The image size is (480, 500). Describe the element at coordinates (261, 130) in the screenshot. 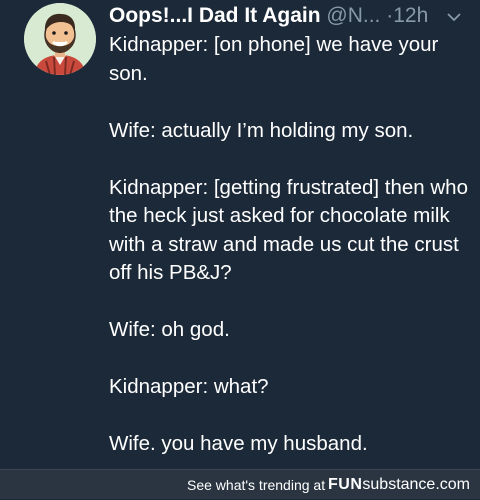

I see `tweet-line: Wife: actually I’m holding my son.` at that location.